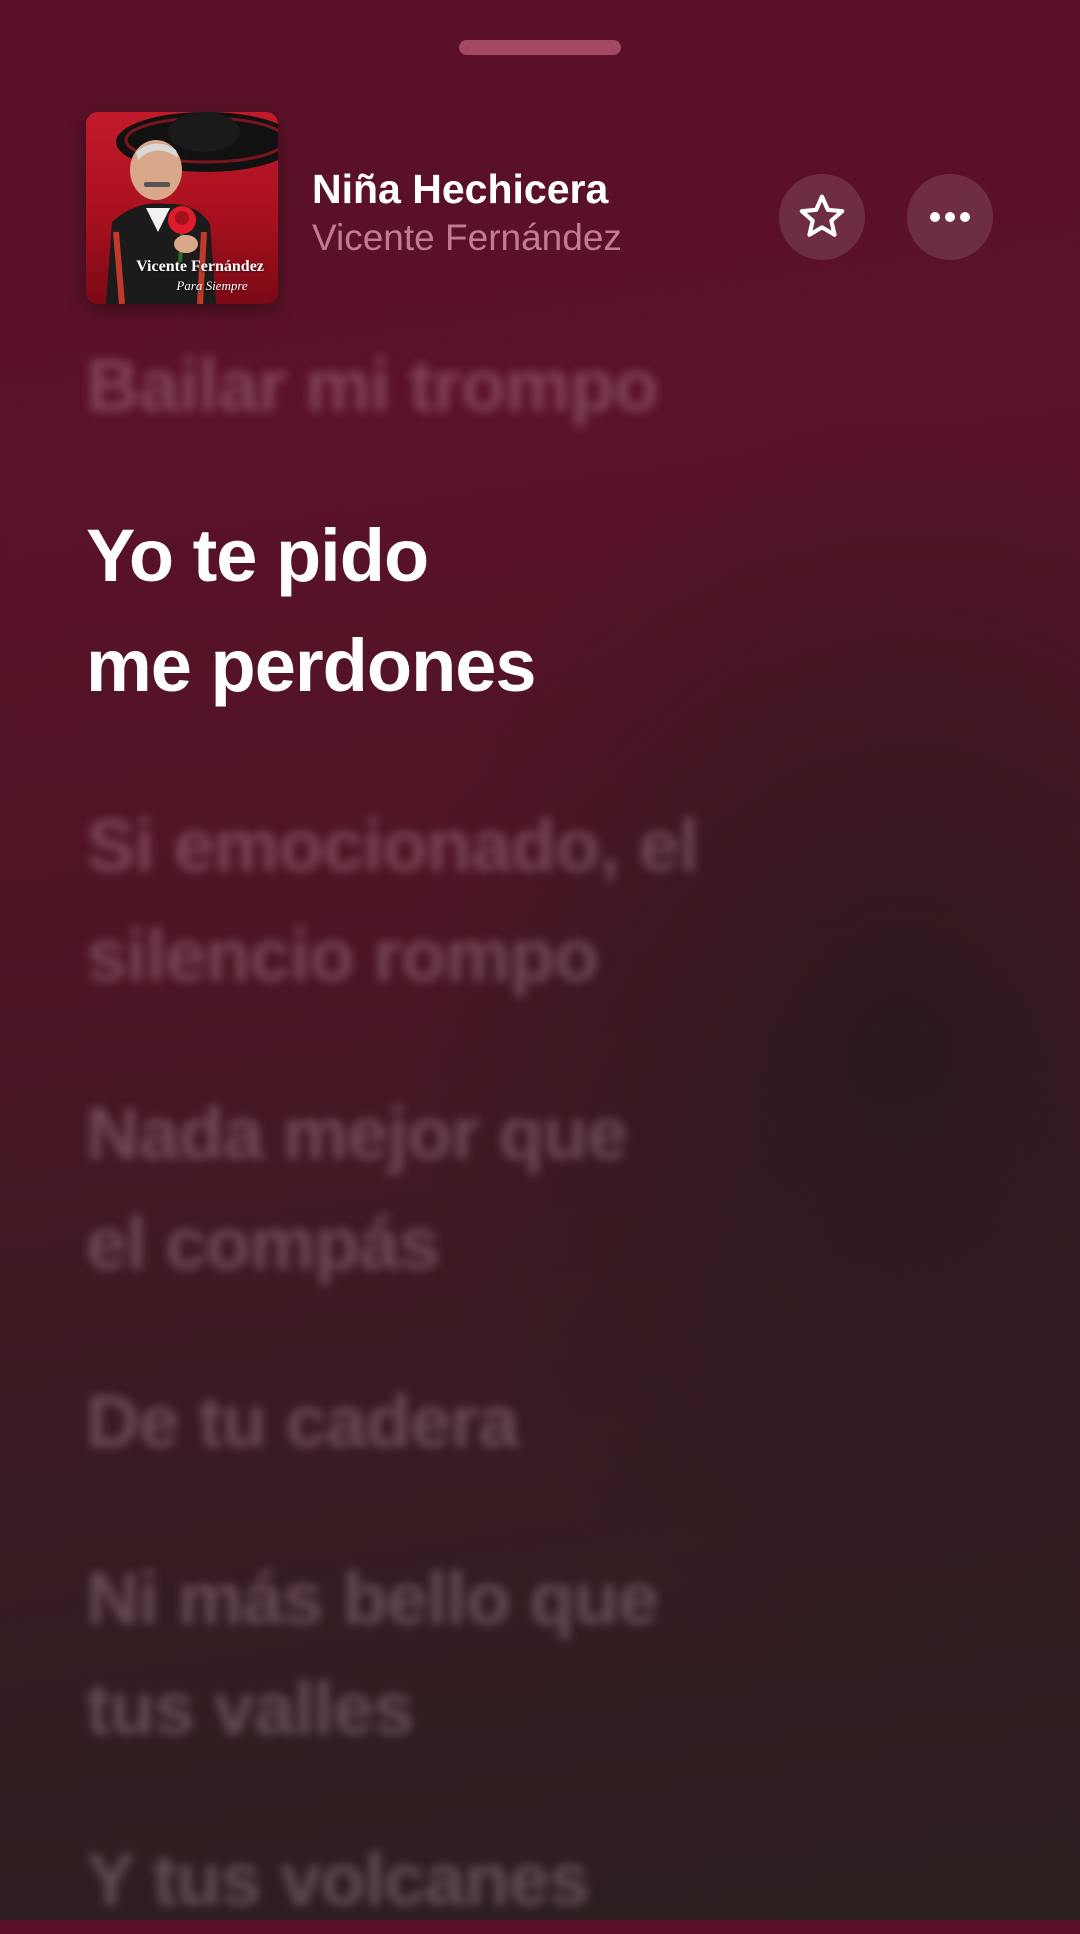  I want to click on lyric-line-upcoming: Y tus volcanes, so click(338, 1880).